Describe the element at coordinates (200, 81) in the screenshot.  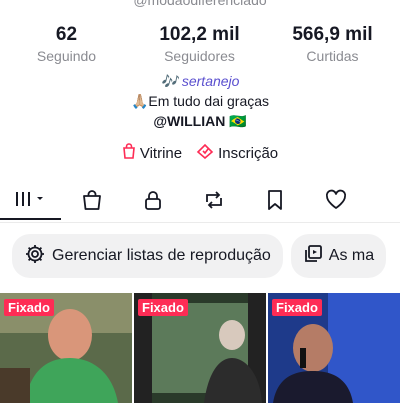
I see `bio-genre: 🎶 sertanejo` at that location.